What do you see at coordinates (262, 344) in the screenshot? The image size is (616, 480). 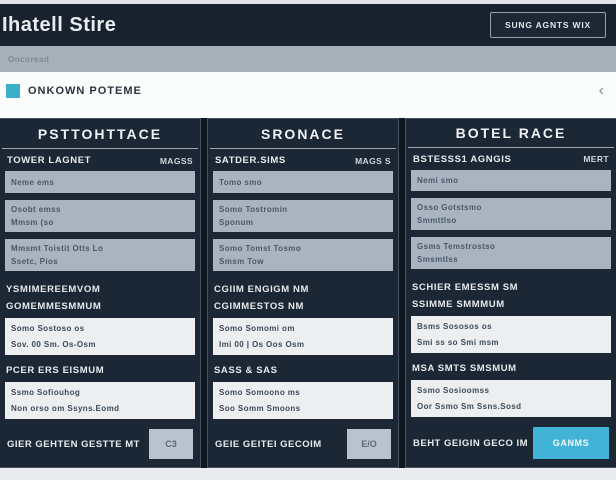 I see `detail-text: Imi 00 | Os Oos Osm` at bounding box center [262, 344].